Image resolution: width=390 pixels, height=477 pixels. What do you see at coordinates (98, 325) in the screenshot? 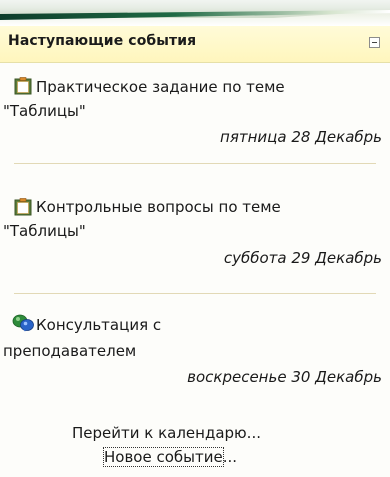
I see `event-title: Консультация с` at bounding box center [98, 325].